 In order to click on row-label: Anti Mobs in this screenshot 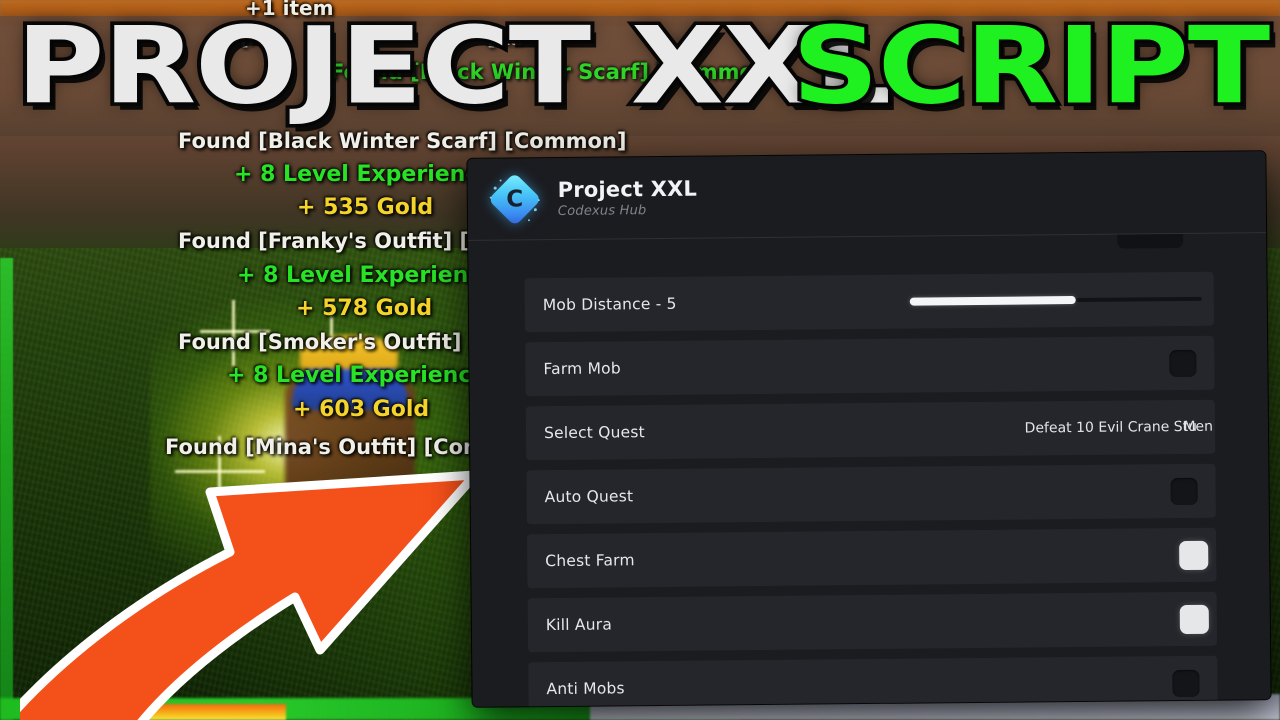, I will do `click(585, 689)`.